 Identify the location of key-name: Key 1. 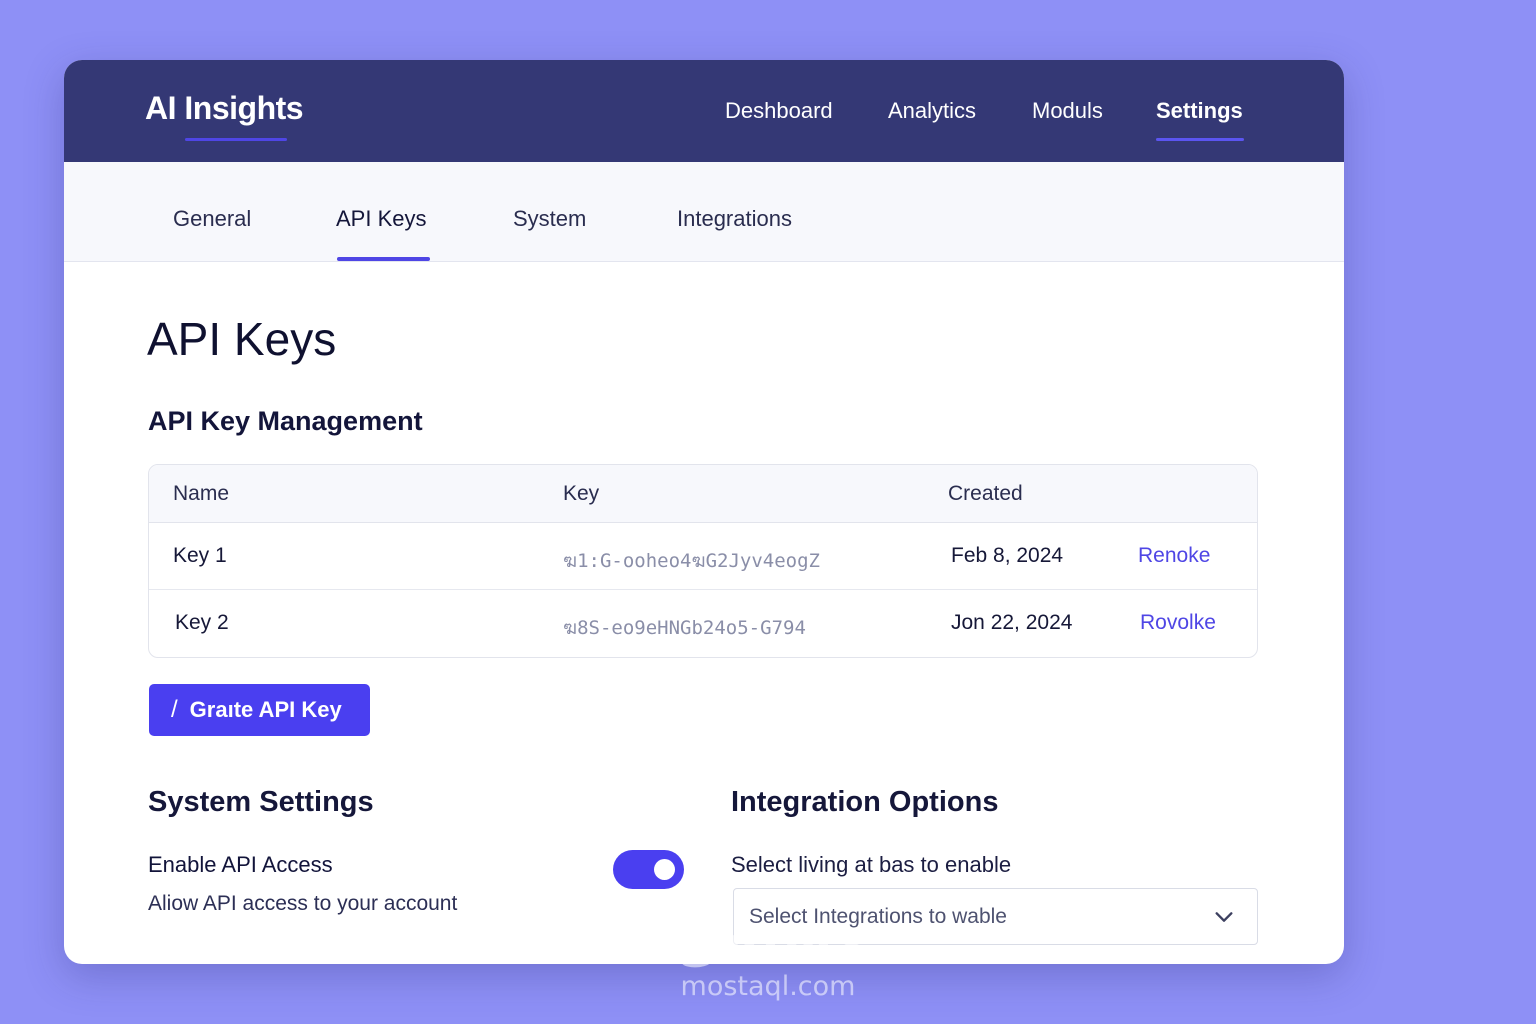
(200, 555).